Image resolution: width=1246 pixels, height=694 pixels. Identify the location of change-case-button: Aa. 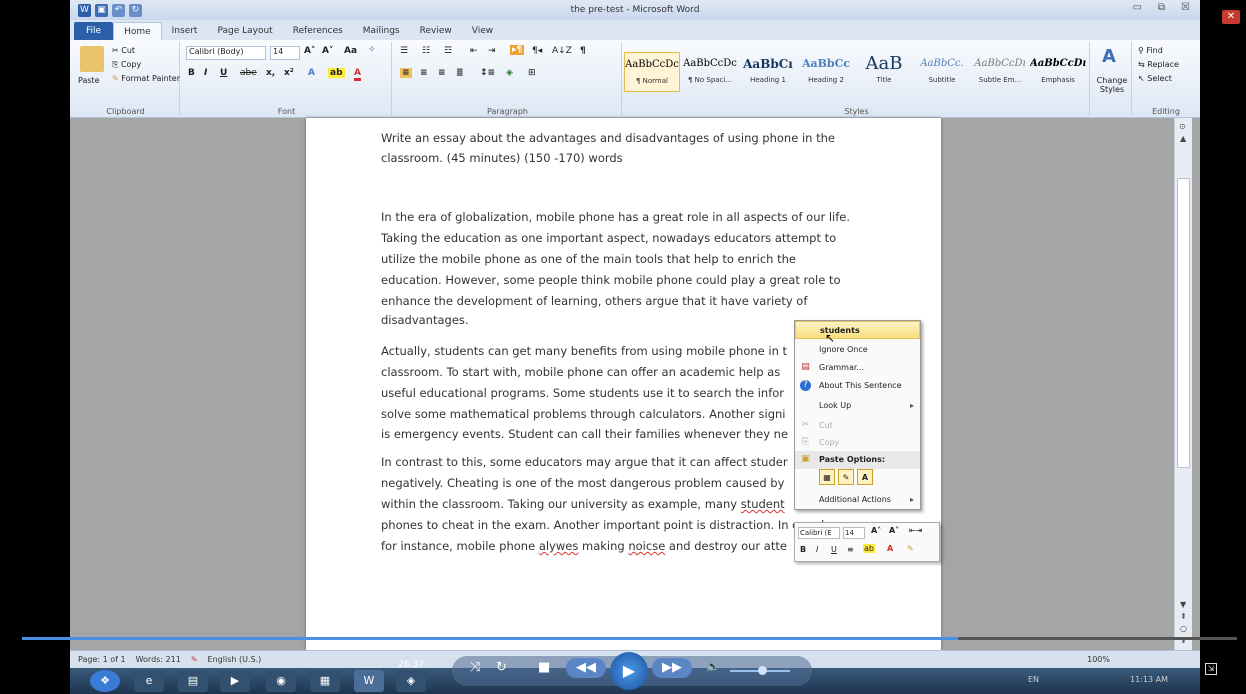
(350, 51).